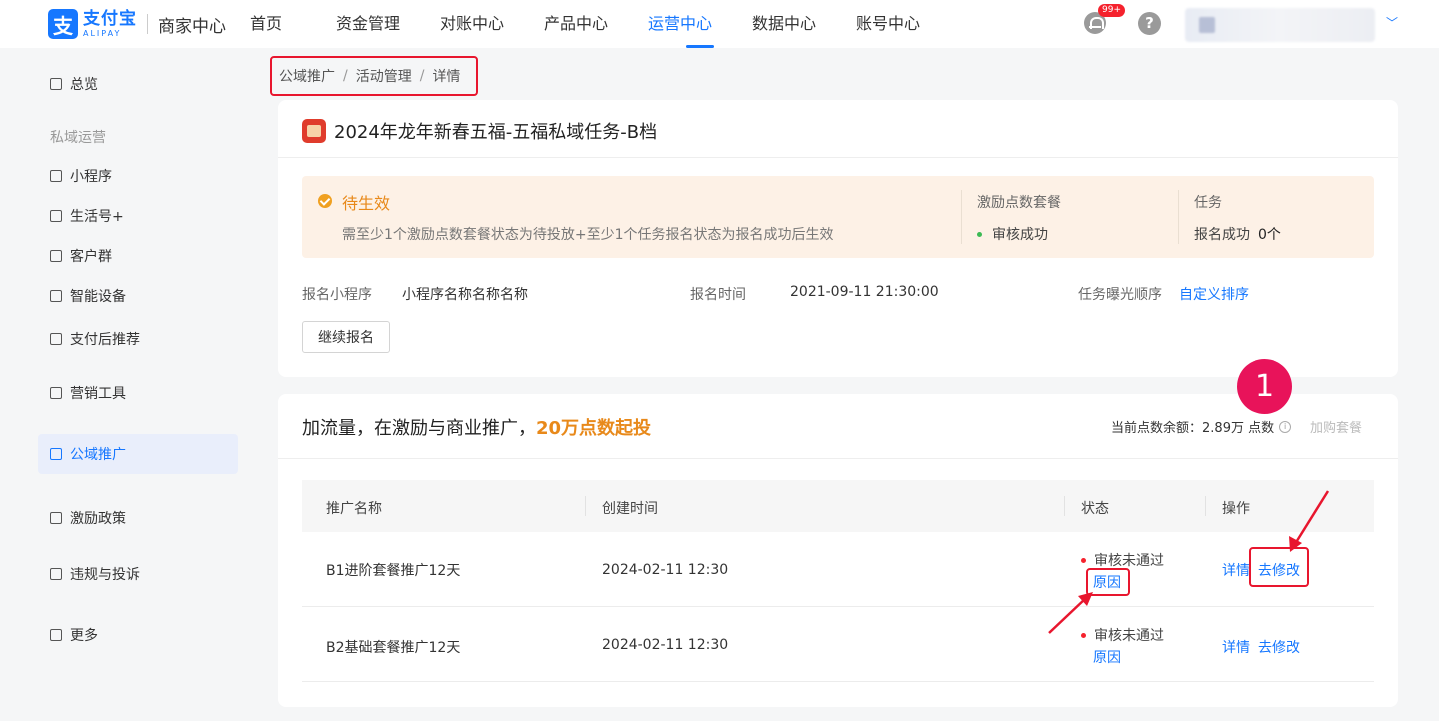 Image resolution: width=1439 pixels, height=721 pixels. What do you see at coordinates (102, 33) in the screenshot?
I see `logo-en: ALIPAY` at bounding box center [102, 33].